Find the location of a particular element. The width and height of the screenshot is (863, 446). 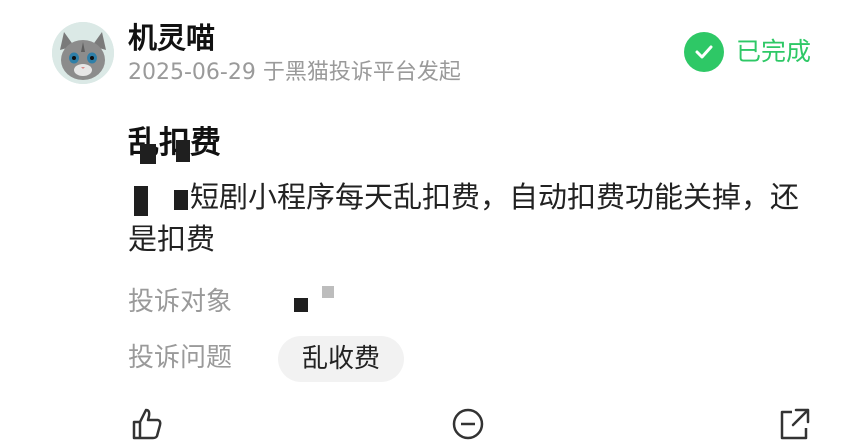

complaint-body: 短剧小程序每天乱扣费，自动扣费功能关掉，还是扣费 is located at coordinates (464, 218).